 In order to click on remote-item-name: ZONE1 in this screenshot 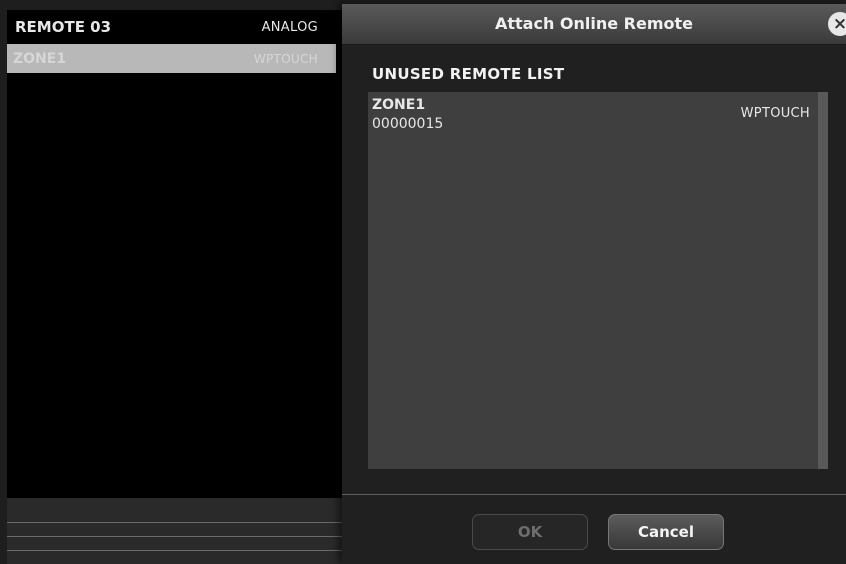, I will do `click(399, 105)`.